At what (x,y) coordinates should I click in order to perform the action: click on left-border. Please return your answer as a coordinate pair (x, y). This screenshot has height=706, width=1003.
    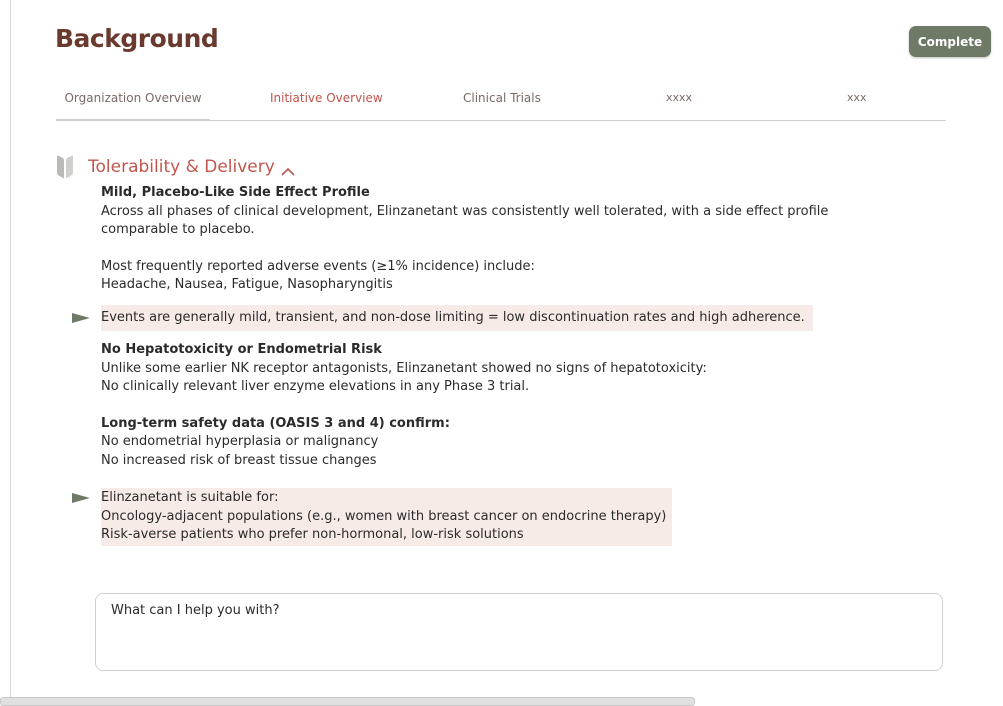
    Looking at the image, I should click on (10, 352).